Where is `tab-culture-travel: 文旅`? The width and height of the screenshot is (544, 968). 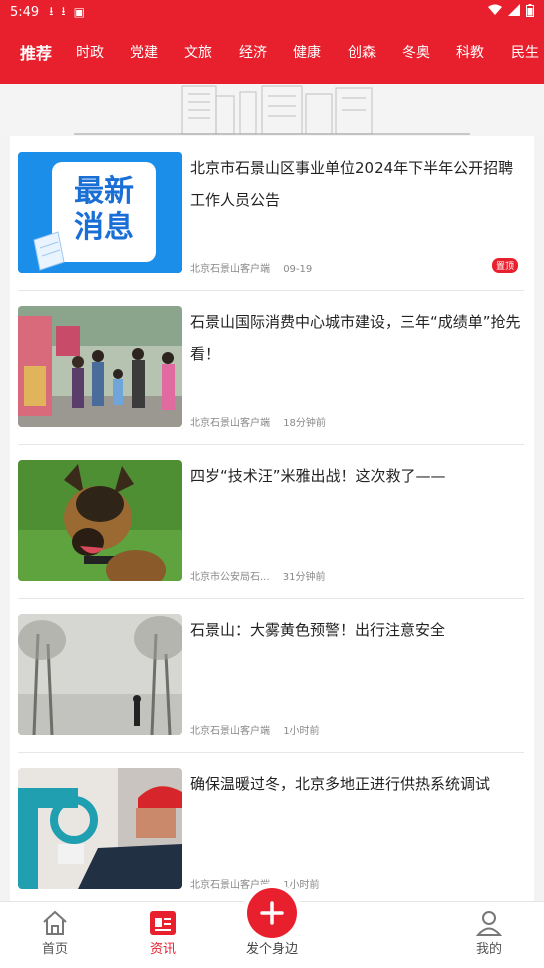
tab-culture-travel: 文旅 is located at coordinates (198, 52).